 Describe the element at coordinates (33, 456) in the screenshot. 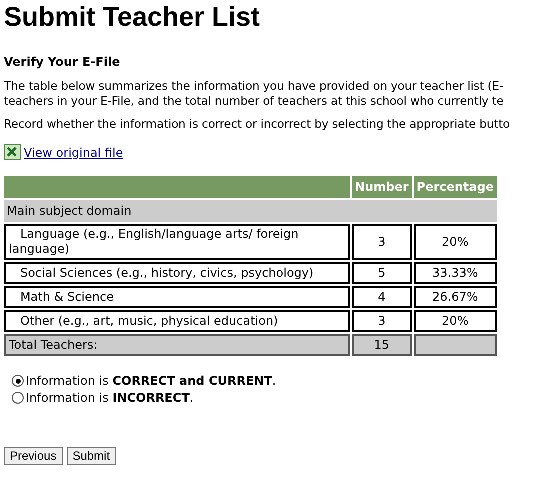

I see `form-button: Previous` at that location.